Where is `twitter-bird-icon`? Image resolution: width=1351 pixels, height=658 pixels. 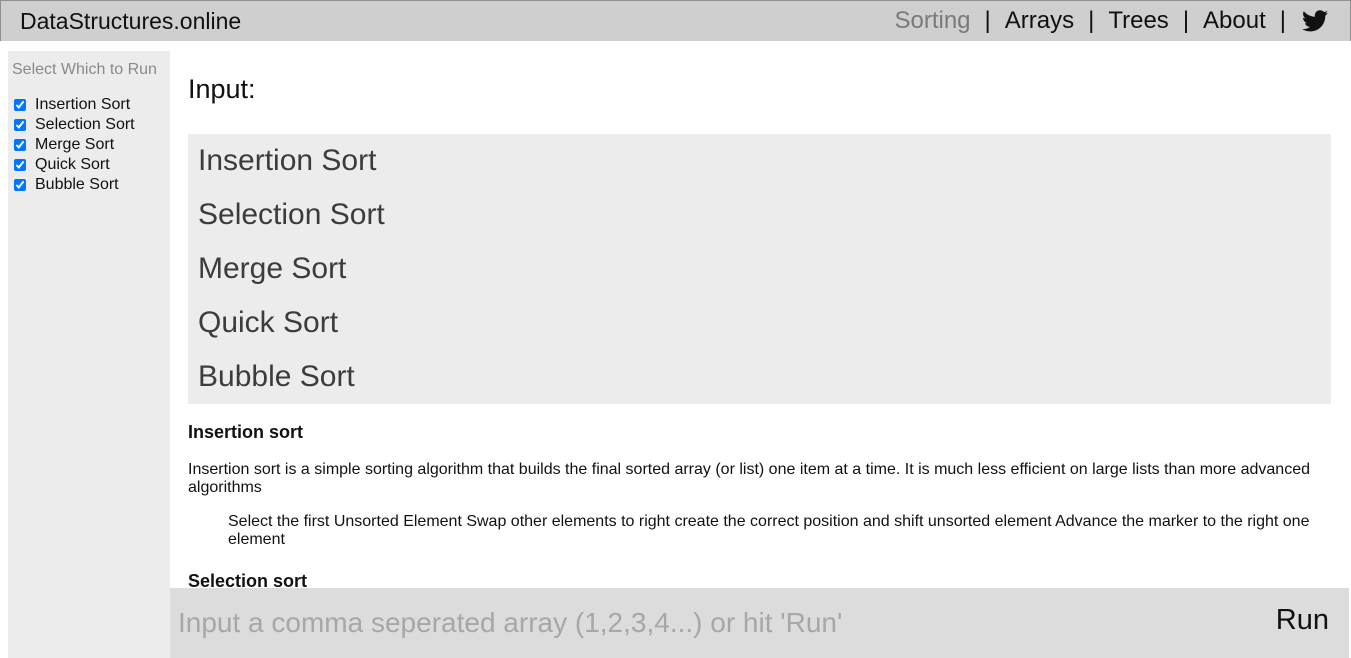 twitter-bird-icon is located at coordinates (1315, 21).